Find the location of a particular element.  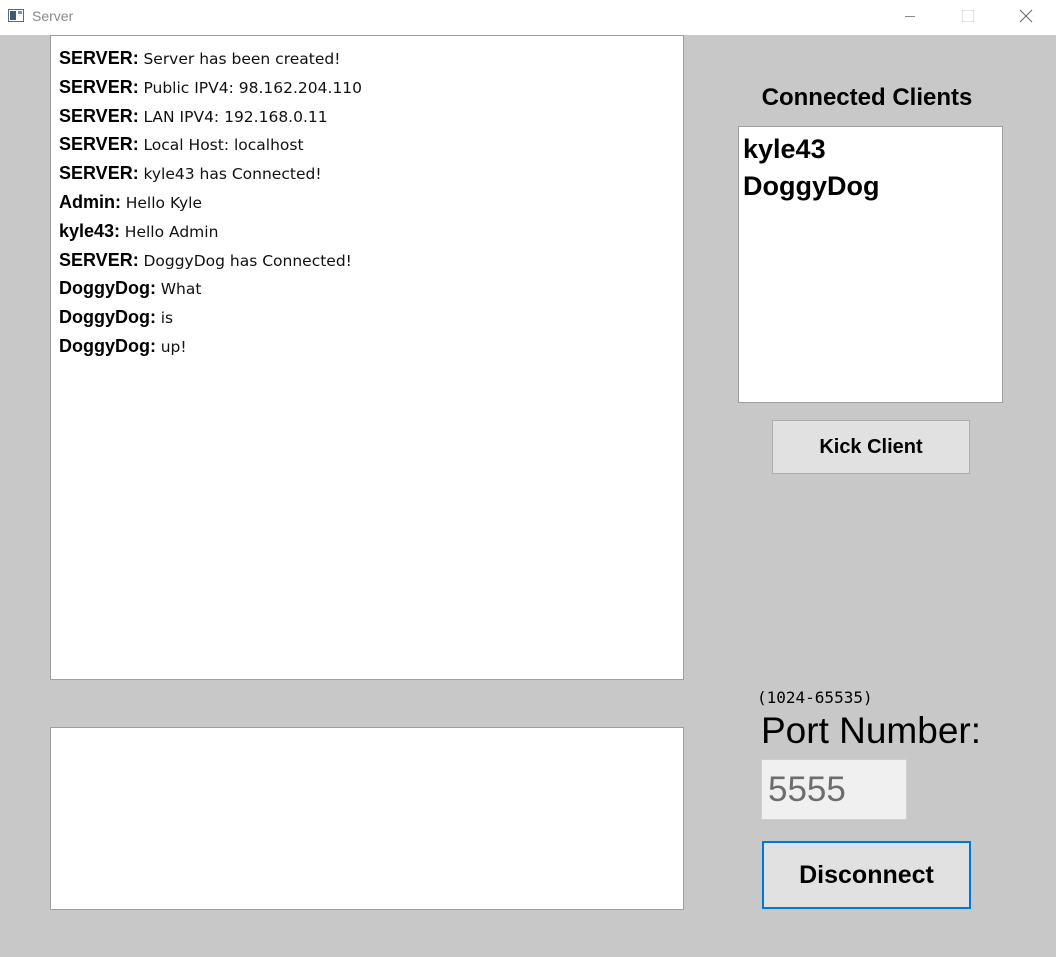

log-message: Public IPV4: 98.162.204.110 is located at coordinates (253, 87).